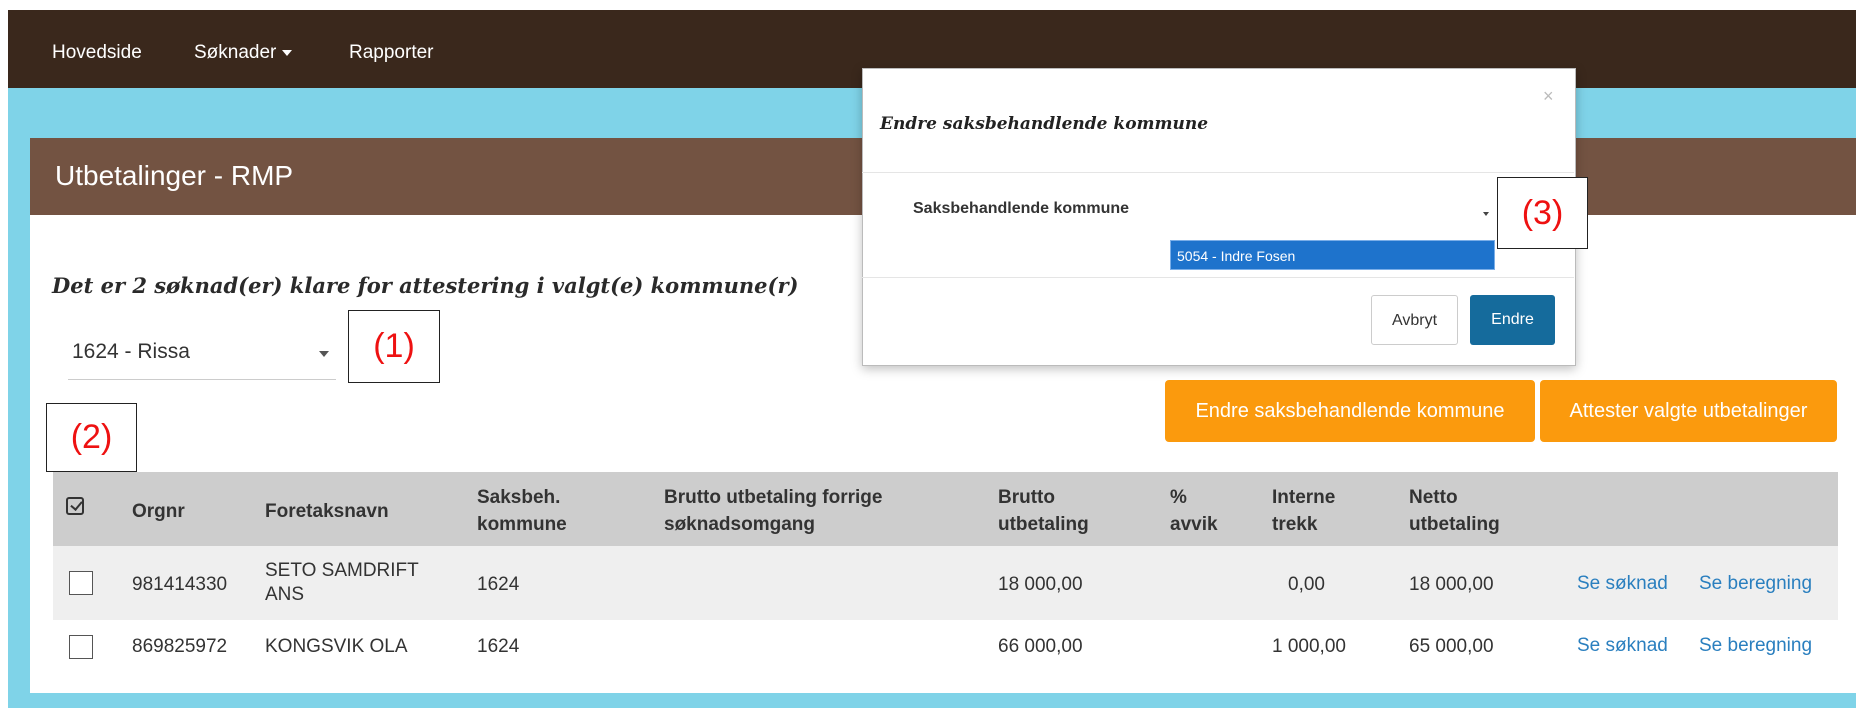 The image size is (1856, 708). Describe the element at coordinates (773, 511) in the screenshot. I see `th-previous-gross: Brutto utbetaling forrige søknadsomgang` at that location.